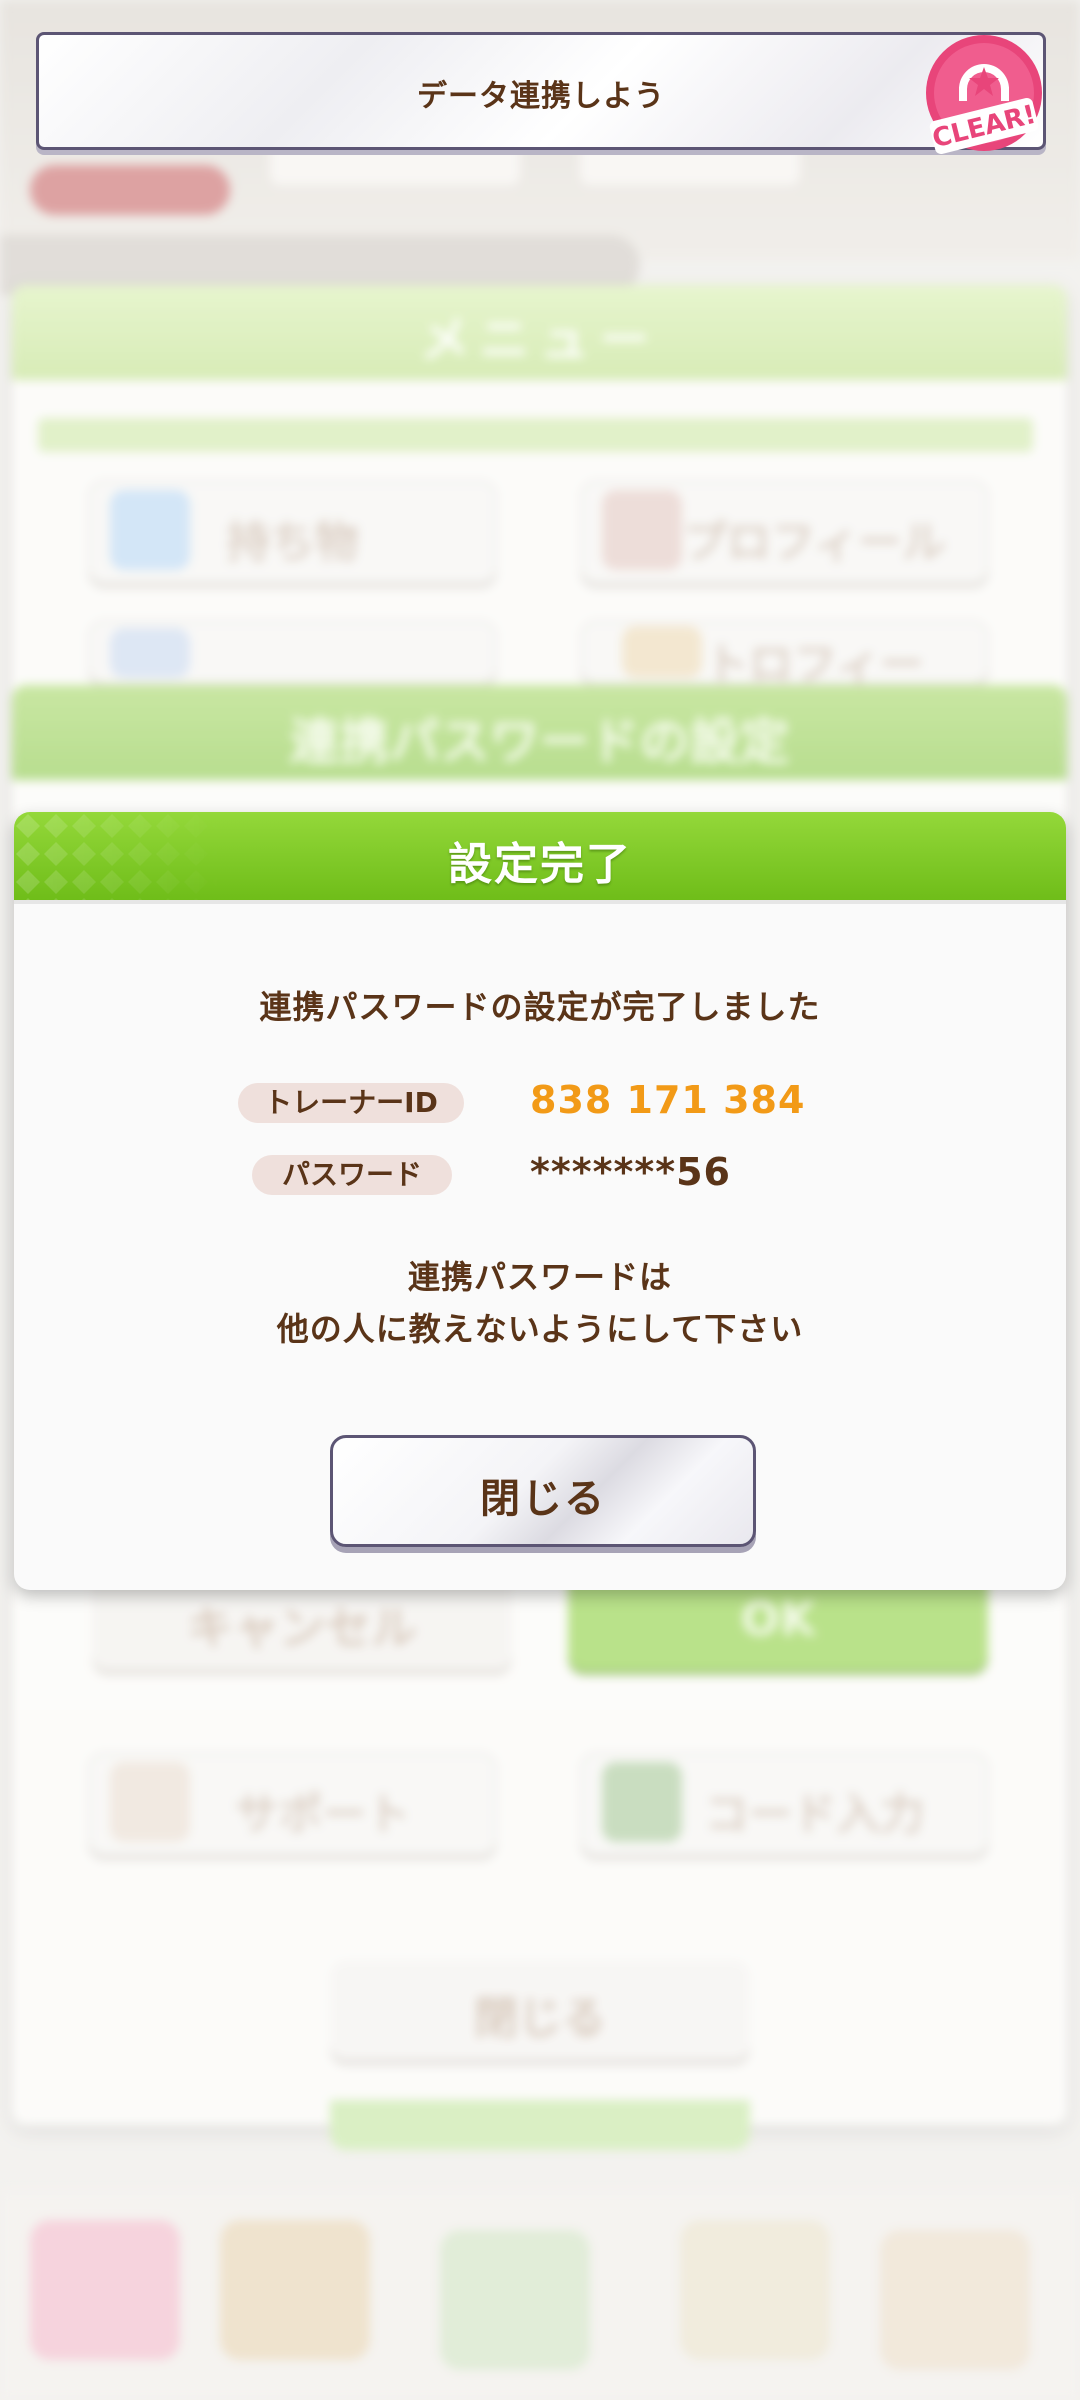 The height and width of the screenshot is (2400, 1080). I want to click on close-button-label: 閉じる, so click(543, 1499).